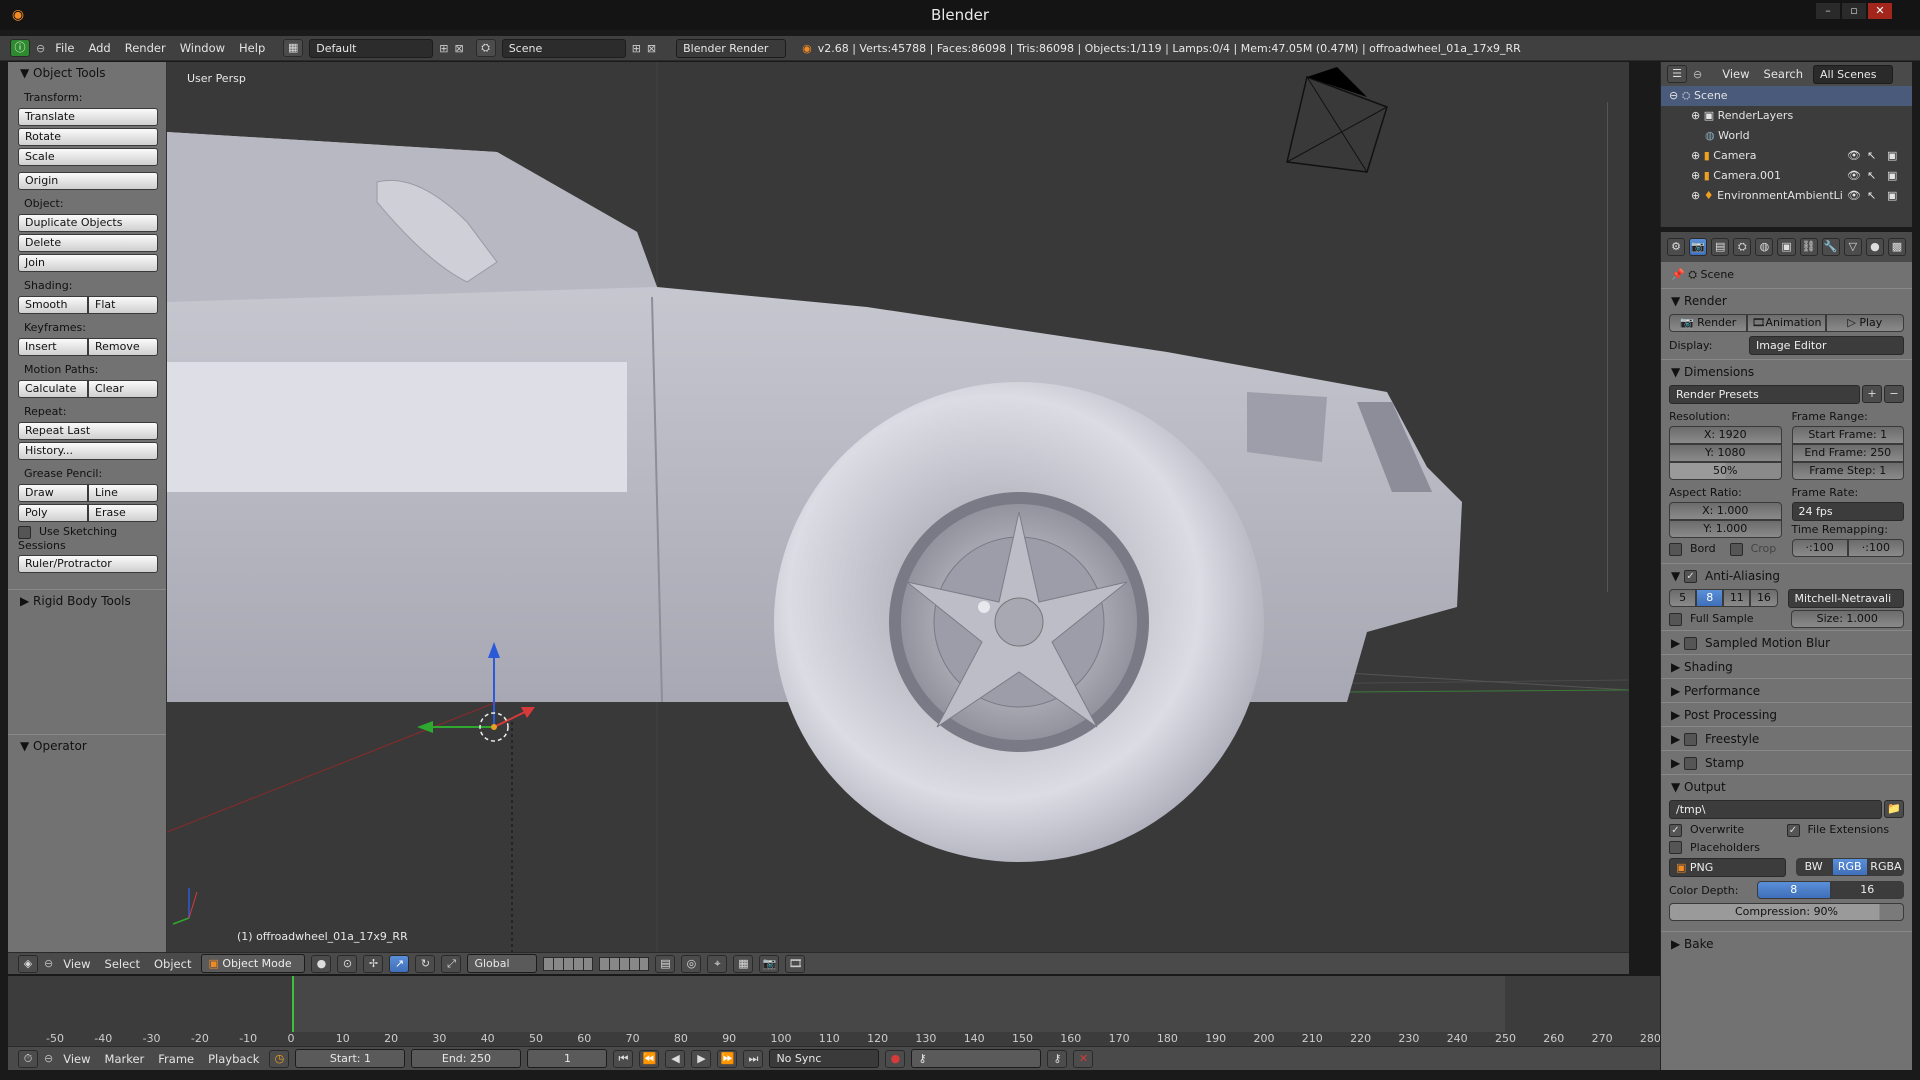 The height and width of the screenshot is (1080, 1920). I want to click on rotate-button: Rotate, so click(88, 137).